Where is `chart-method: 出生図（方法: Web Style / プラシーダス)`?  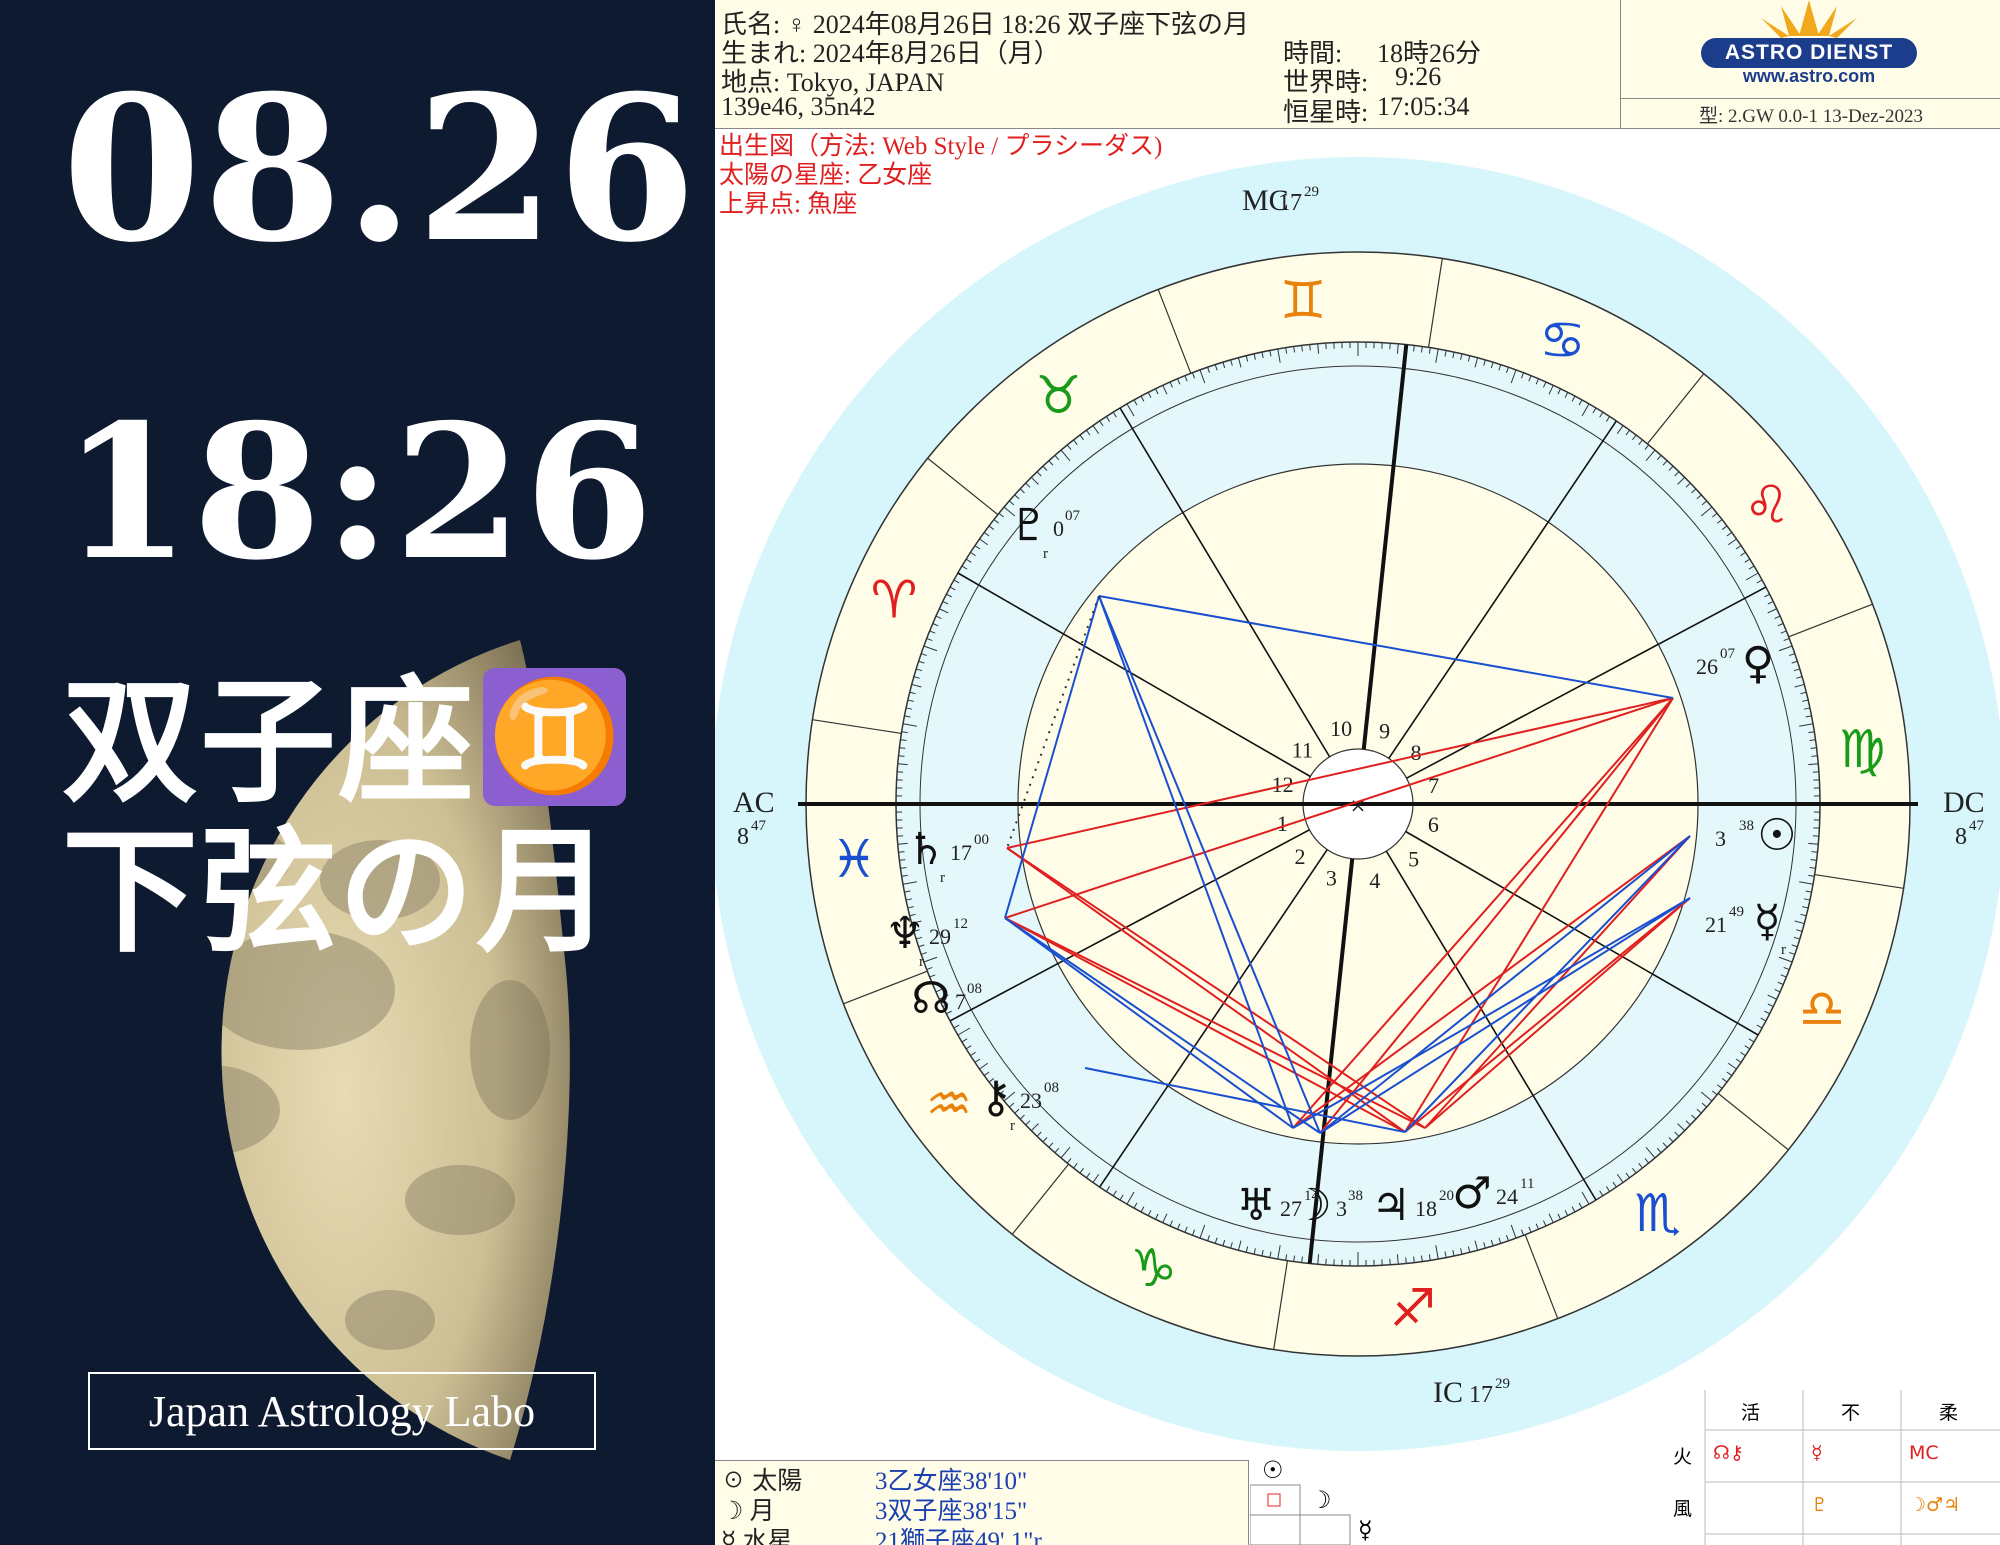 chart-method: 出生図（方法: Web Style / プラシーダス) is located at coordinates (941, 146).